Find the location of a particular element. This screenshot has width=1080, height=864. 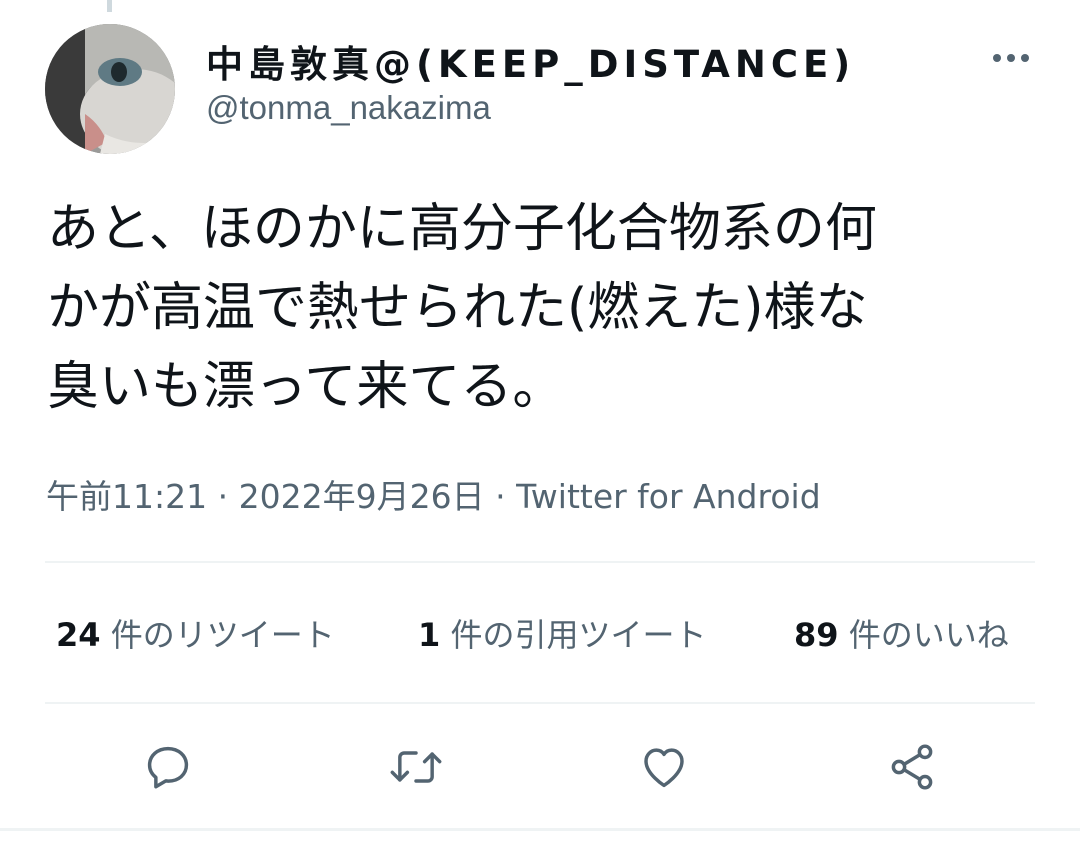

quote-count-link: 1 件の引用ツイート is located at coordinates (562, 633).